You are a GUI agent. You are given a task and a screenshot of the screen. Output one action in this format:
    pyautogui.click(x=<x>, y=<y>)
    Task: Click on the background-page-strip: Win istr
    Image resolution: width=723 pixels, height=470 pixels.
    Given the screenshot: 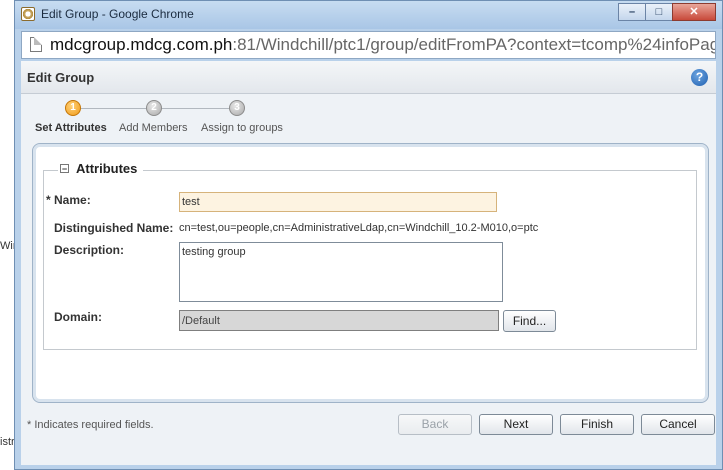 What is the action you would take?
    pyautogui.click(x=9, y=235)
    